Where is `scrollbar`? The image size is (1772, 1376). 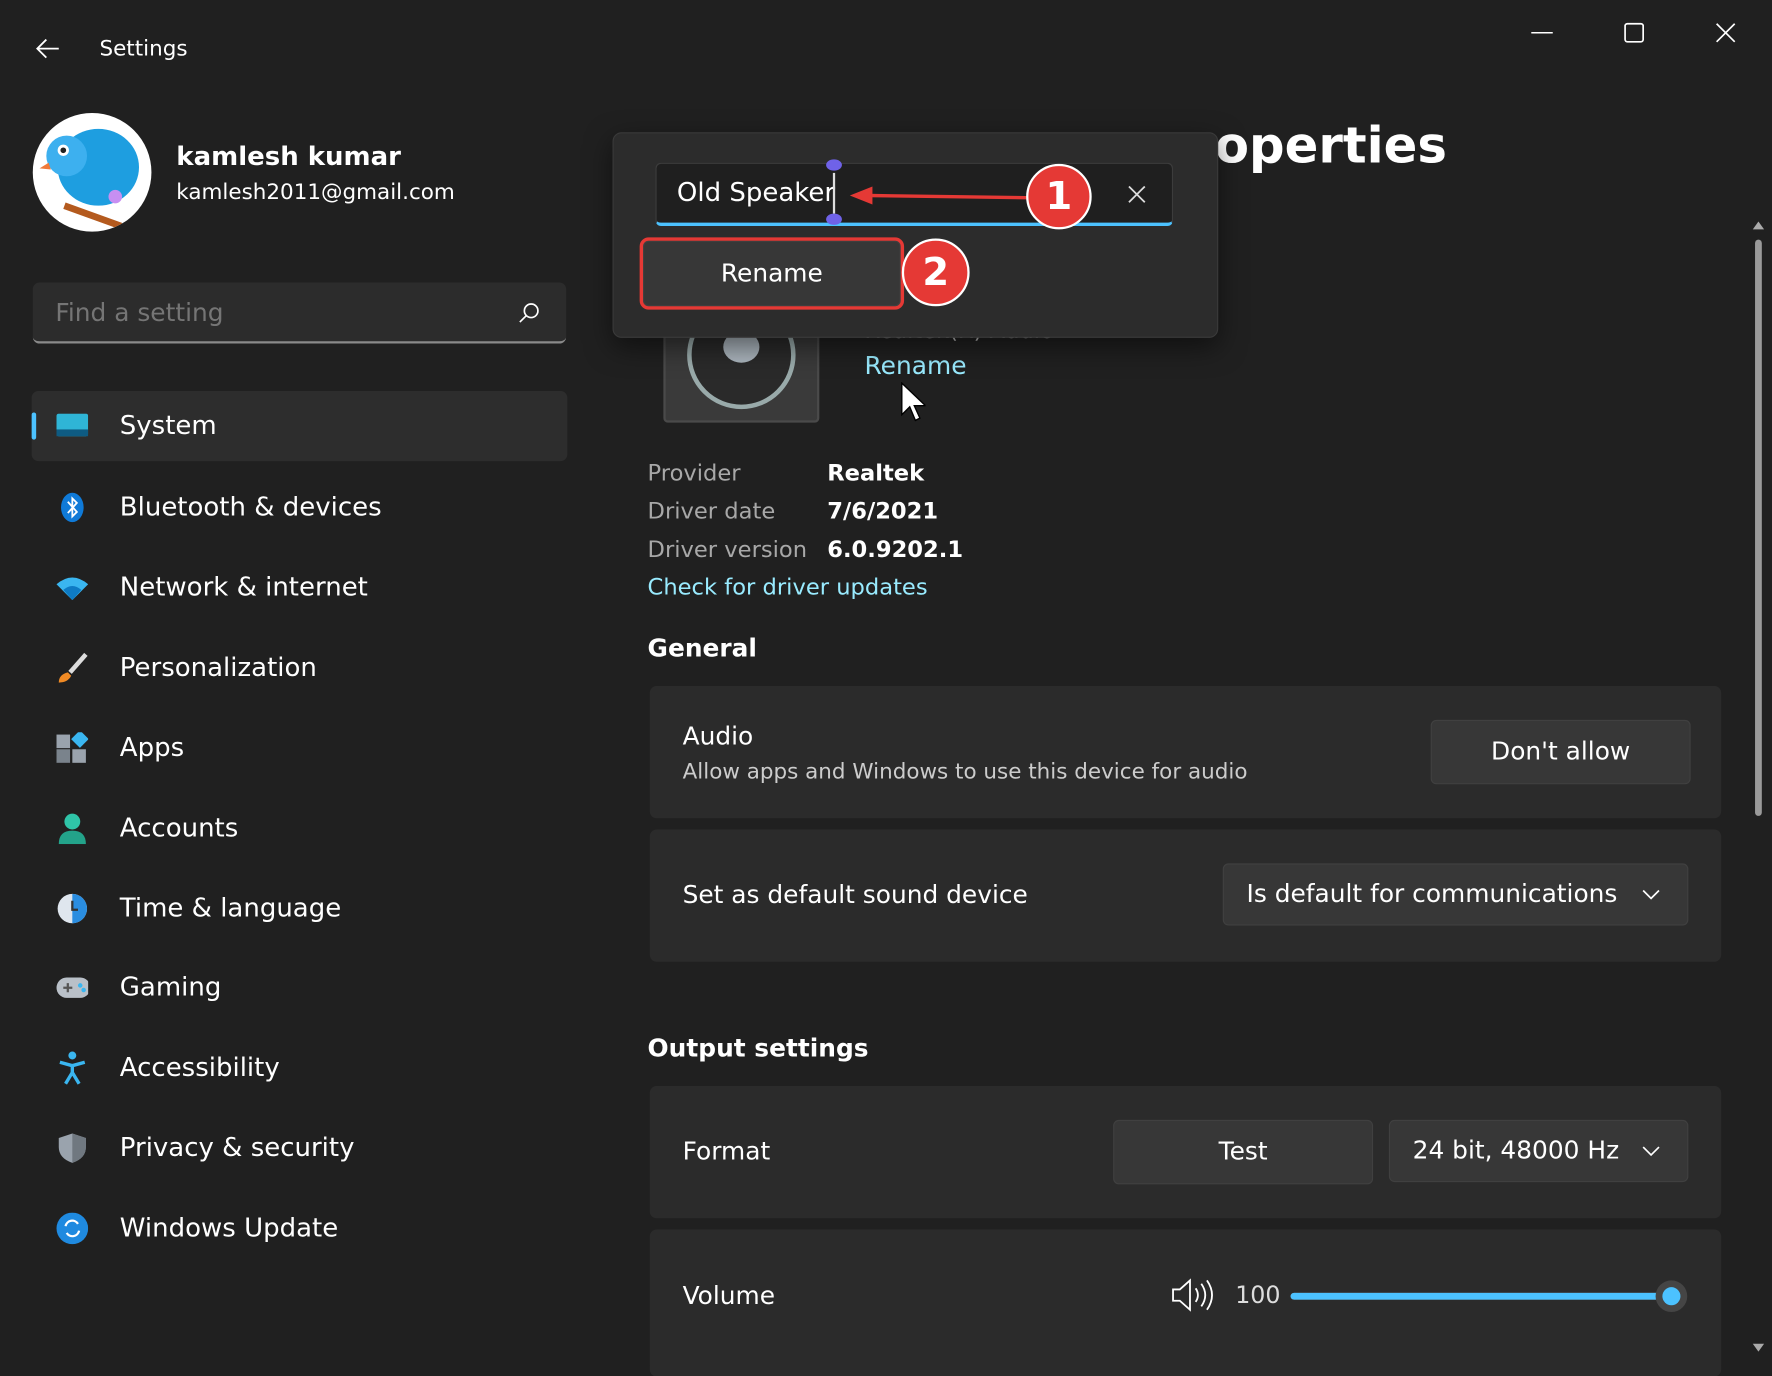 scrollbar is located at coordinates (1758, 787).